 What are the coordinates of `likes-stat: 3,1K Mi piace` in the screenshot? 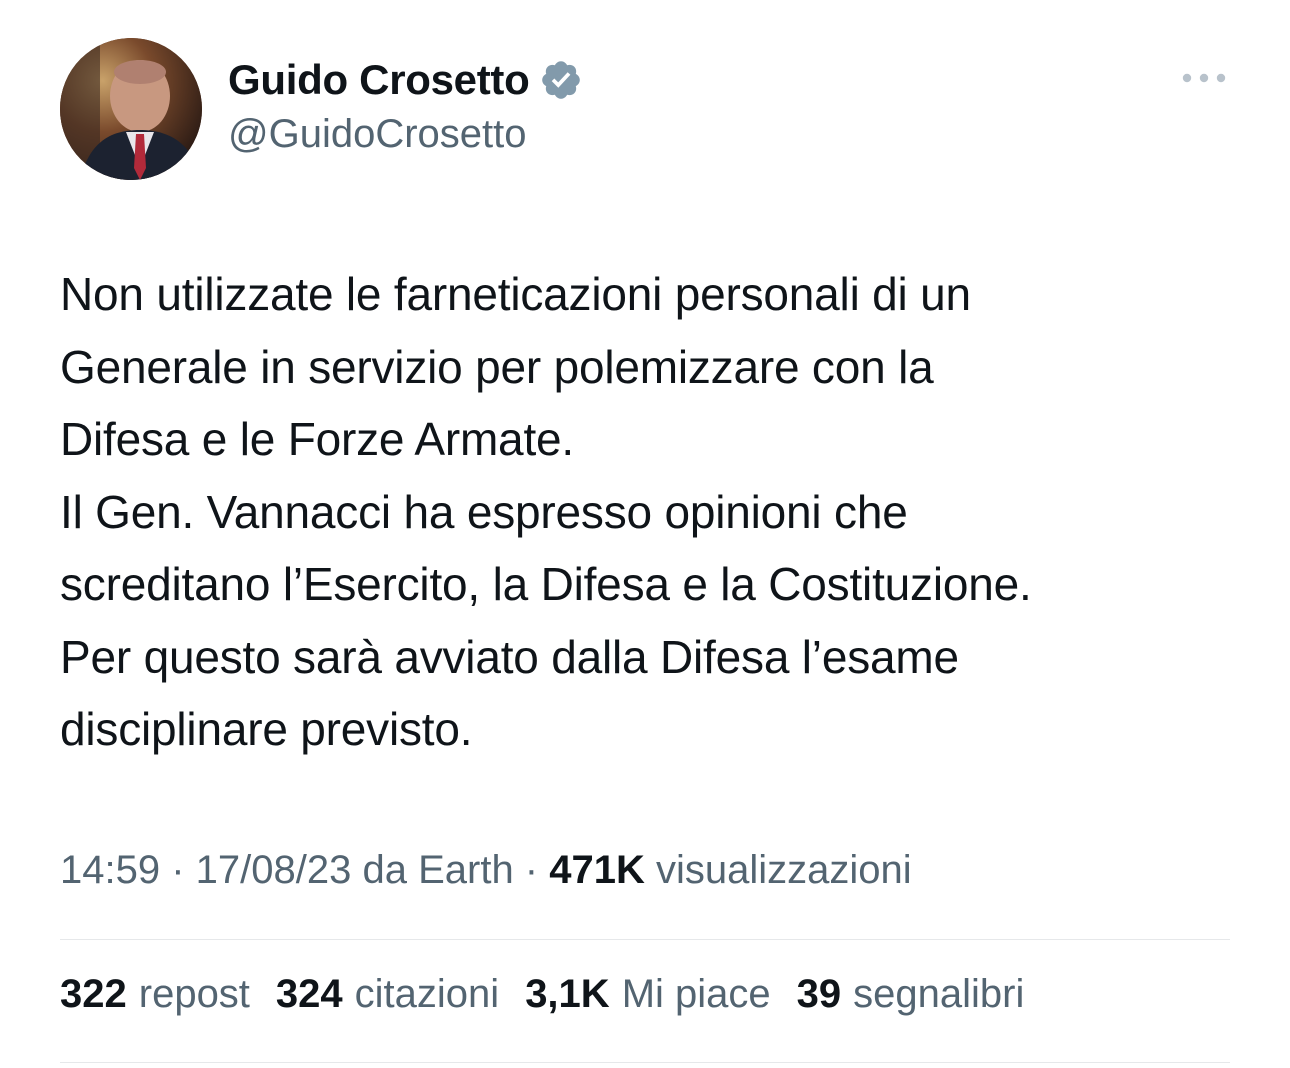 It's located at (647, 994).